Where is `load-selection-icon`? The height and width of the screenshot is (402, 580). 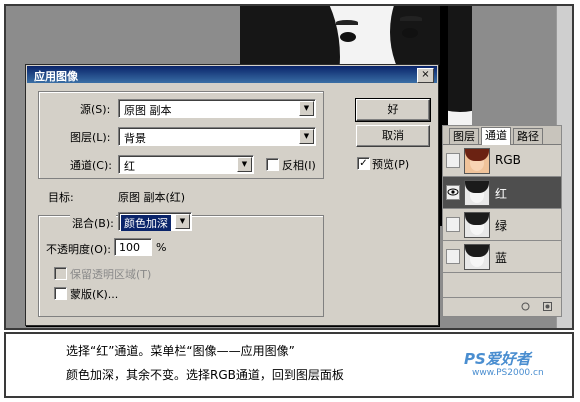 load-selection-icon is located at coordinates (525, 306).